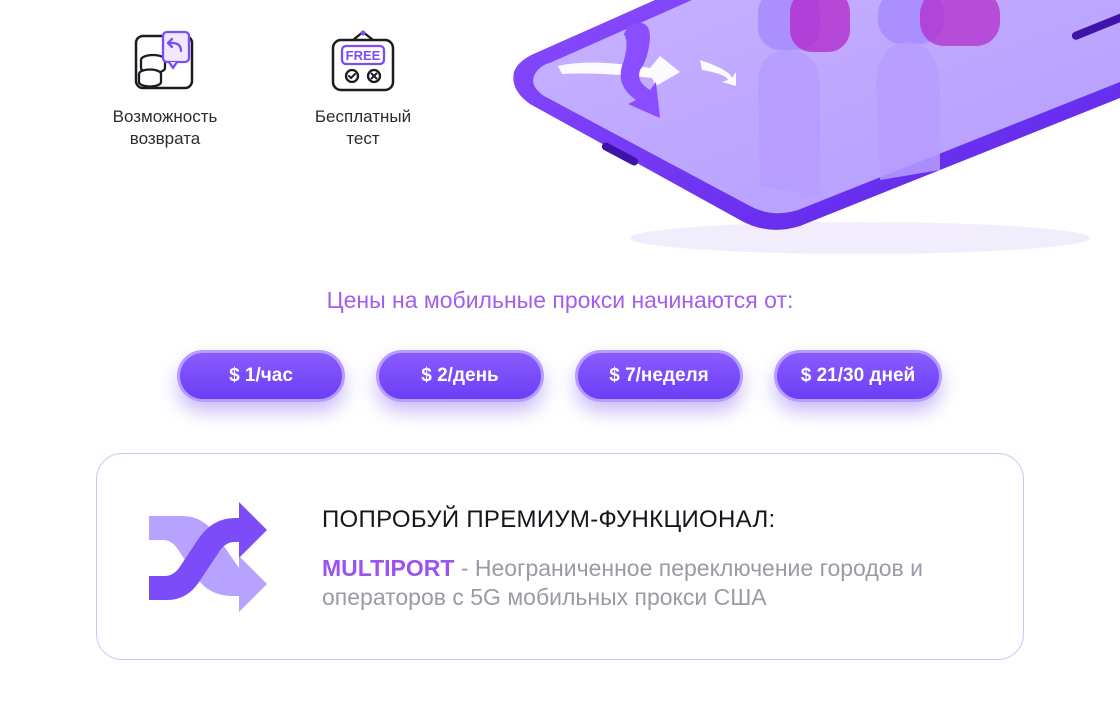  What do you see at coordinates (560, 300) in the screenshot?
I see `prices-heading: Цены на мобильные прокси начинаются от:` at bounding box center [560, 300].